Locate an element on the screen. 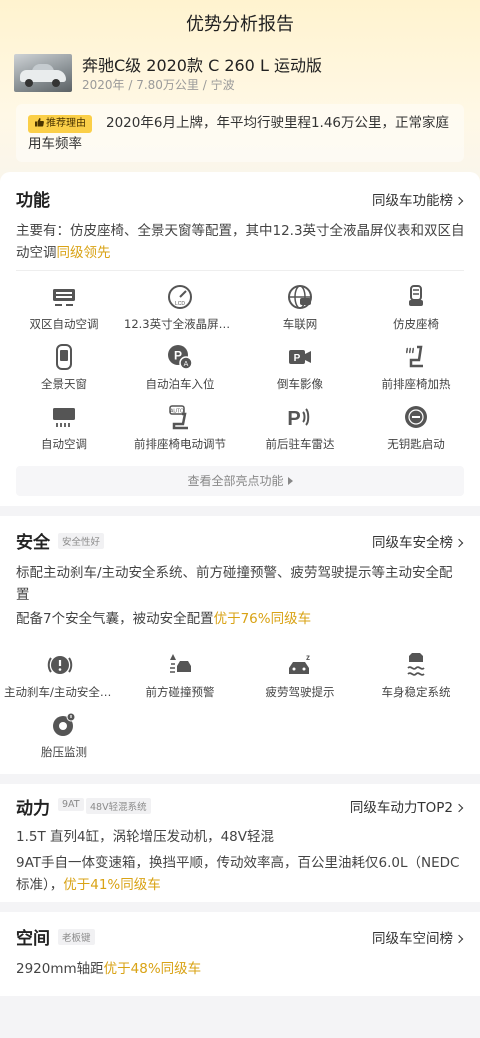 This screenshot has width=480, height=1038. feature-dual-zone-climate: 双区自动空调 is located at coordinates (64, 308).